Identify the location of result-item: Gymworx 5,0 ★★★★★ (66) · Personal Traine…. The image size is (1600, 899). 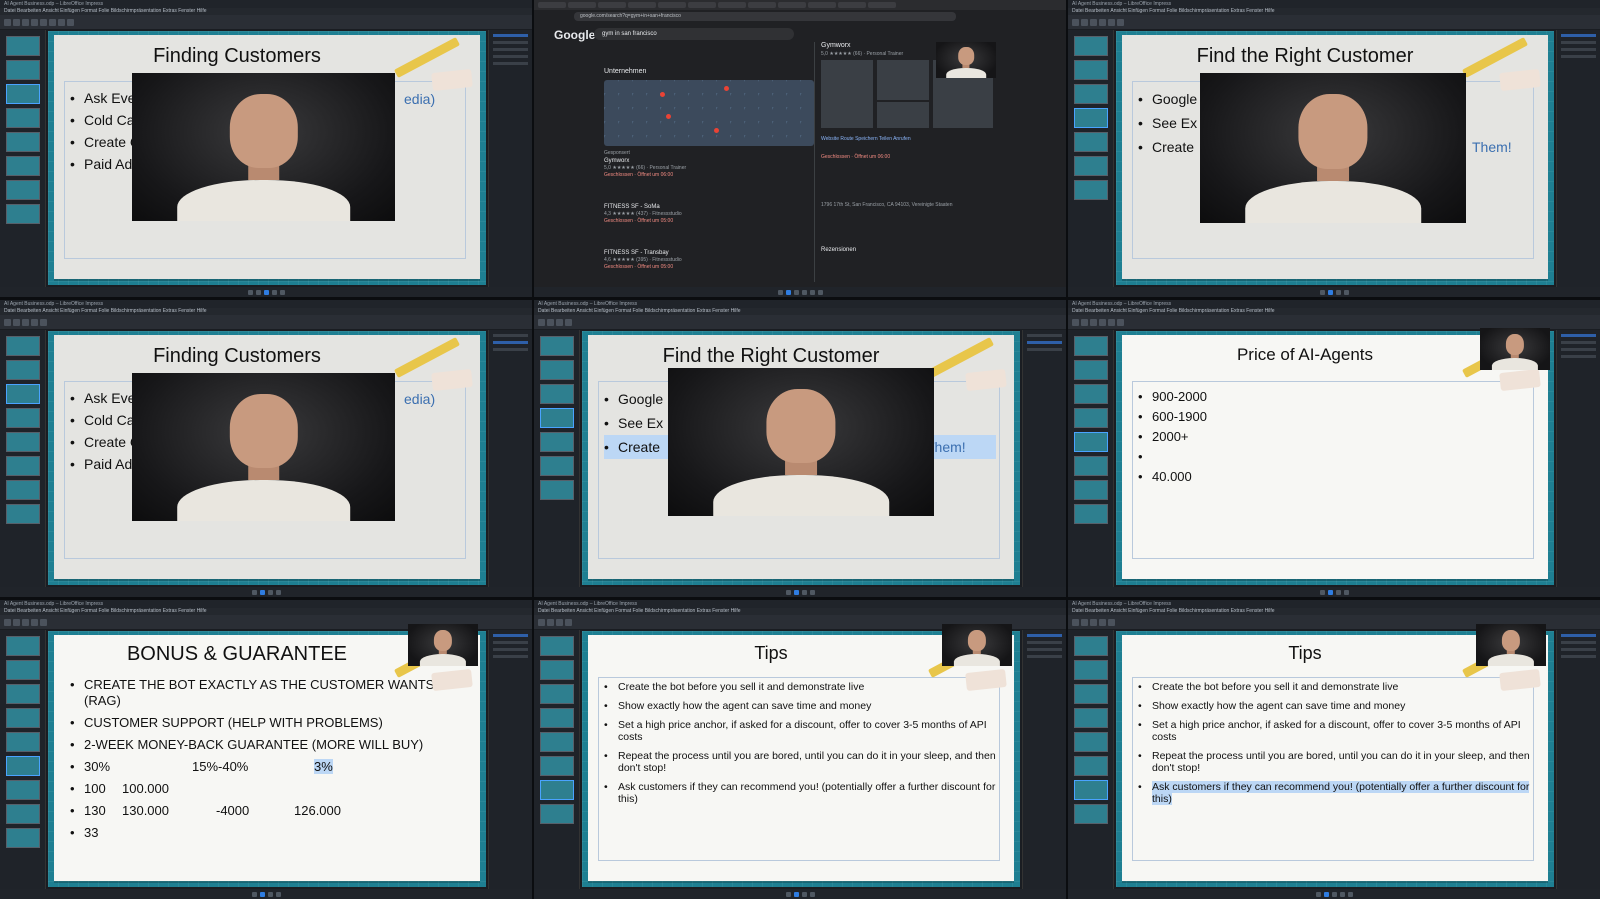
(704, 168).